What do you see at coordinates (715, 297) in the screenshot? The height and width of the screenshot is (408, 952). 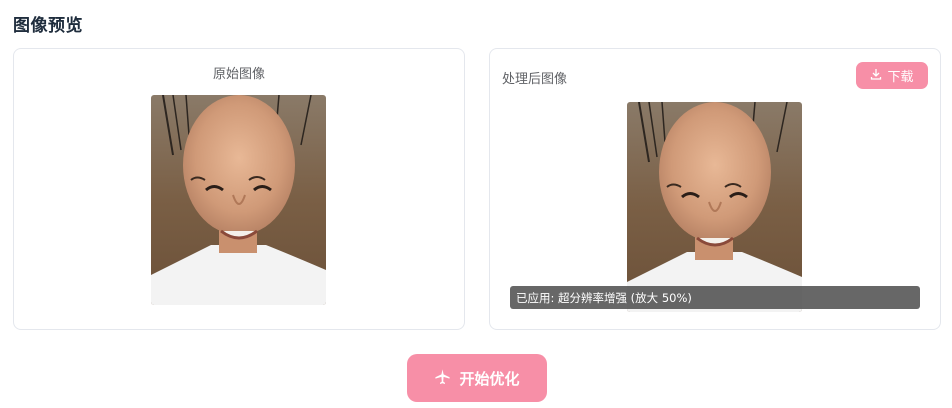 I see `applied-enhancement-badge: 已应用: 超分辨率增强 (放大 50%)` at bounding box center [715, 297].